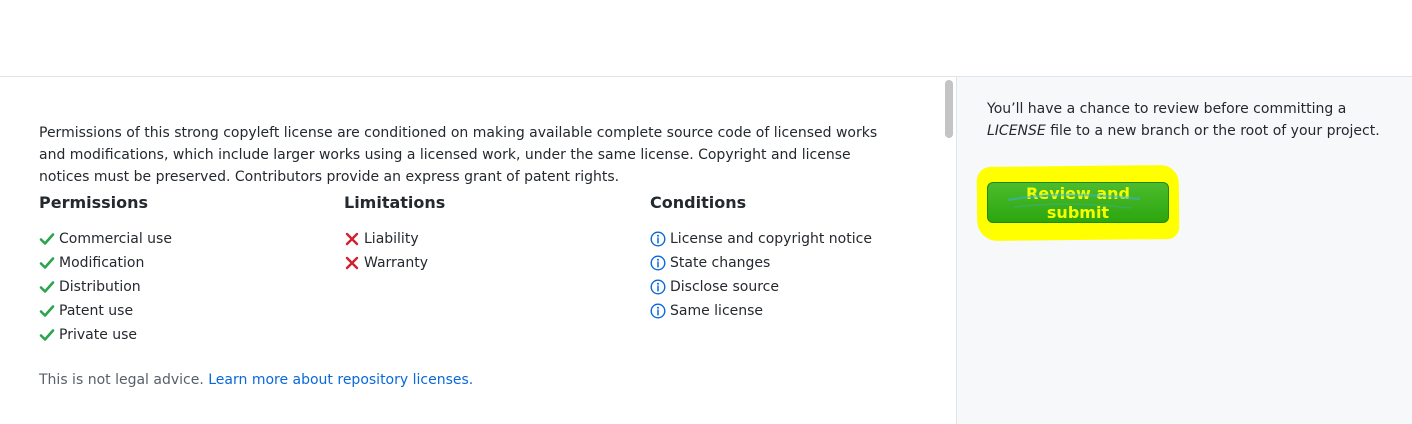 This screenshot has height=424, width=1412. I want to click on permissions-item-label: Modification, so click(102, 263).